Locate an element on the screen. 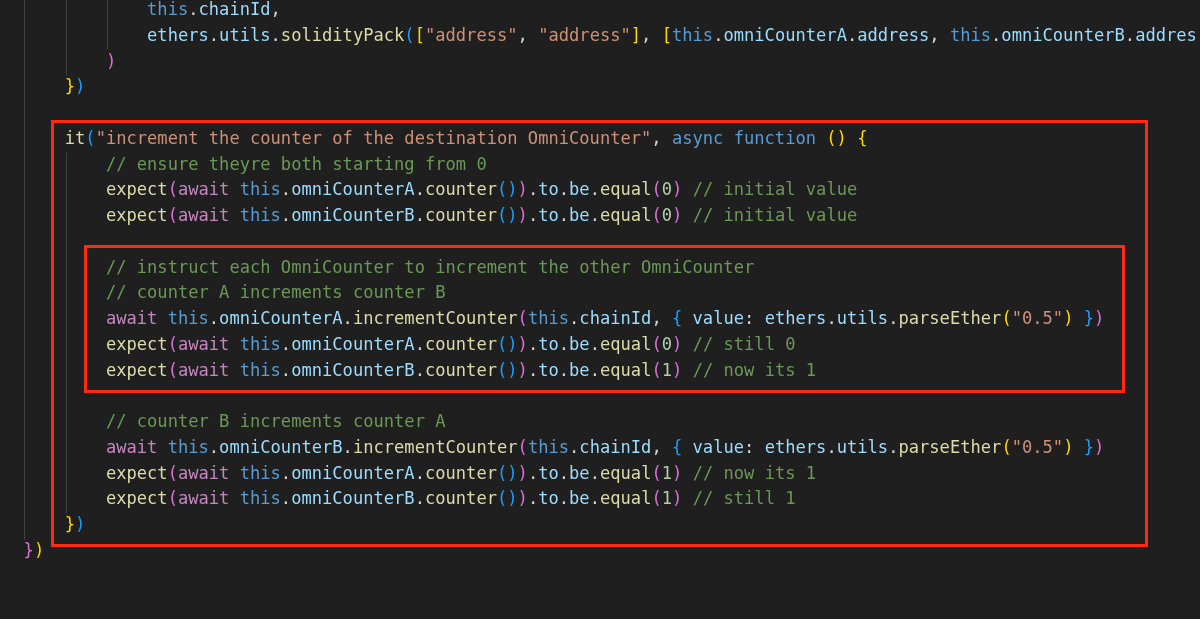  code-line: // counter A increments counter B is located at coordinates (275, 293).